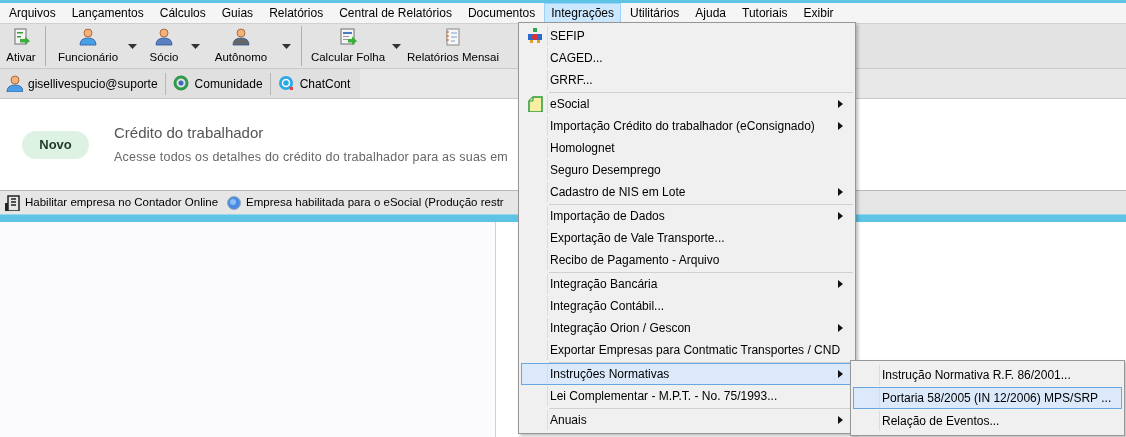 This screenshot has height=437, width=1126. I want to click on user-bar-link: Comunidade, so click(217, 83).